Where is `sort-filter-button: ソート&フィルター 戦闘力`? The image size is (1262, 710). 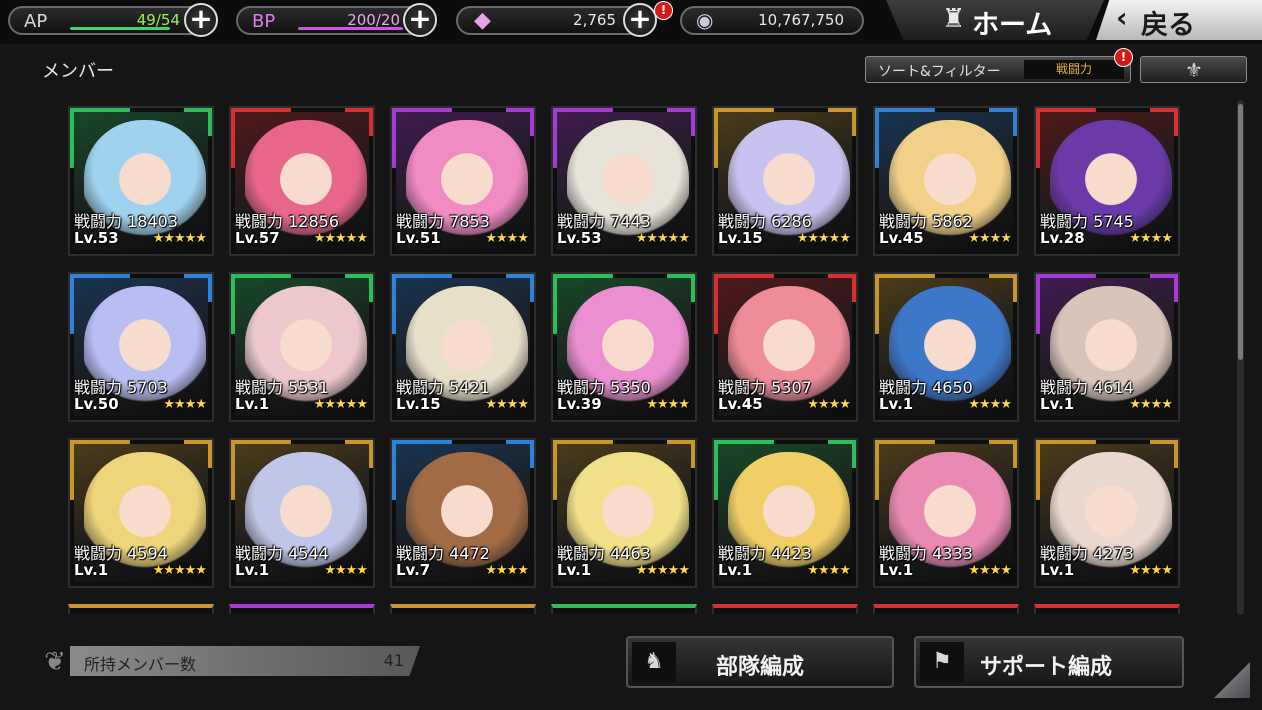 sort-filter-button: ソート&フィルター 戦闘力 is located at coordinates (998, 69).